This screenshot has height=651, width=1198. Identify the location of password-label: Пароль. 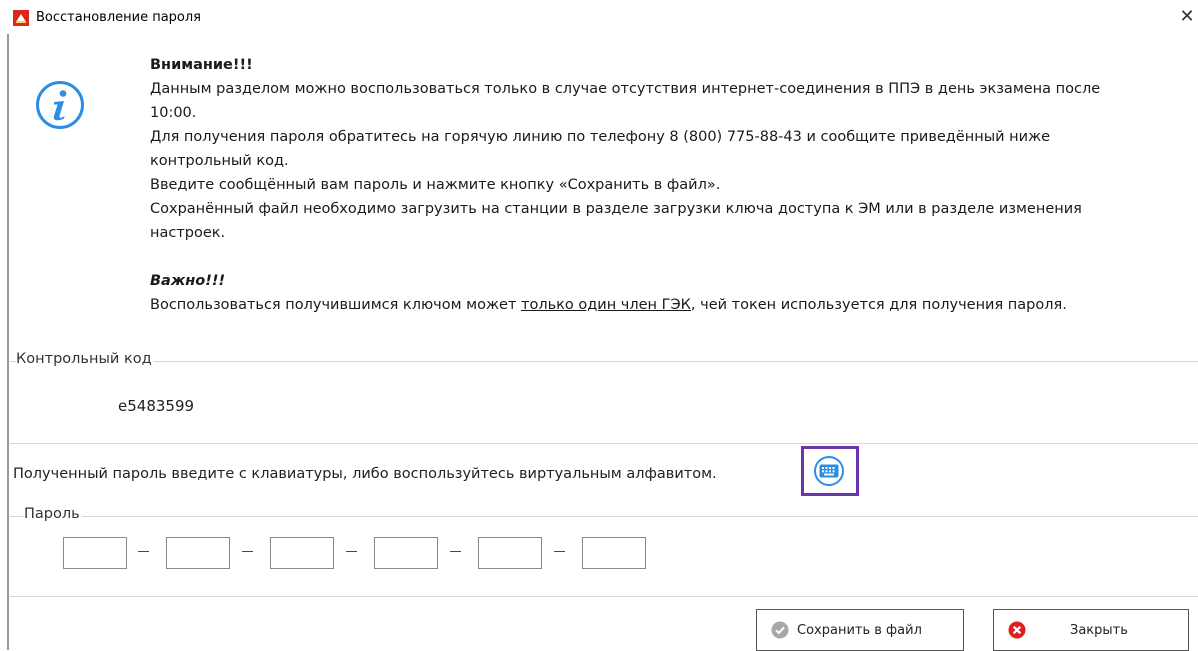
(53, 514).